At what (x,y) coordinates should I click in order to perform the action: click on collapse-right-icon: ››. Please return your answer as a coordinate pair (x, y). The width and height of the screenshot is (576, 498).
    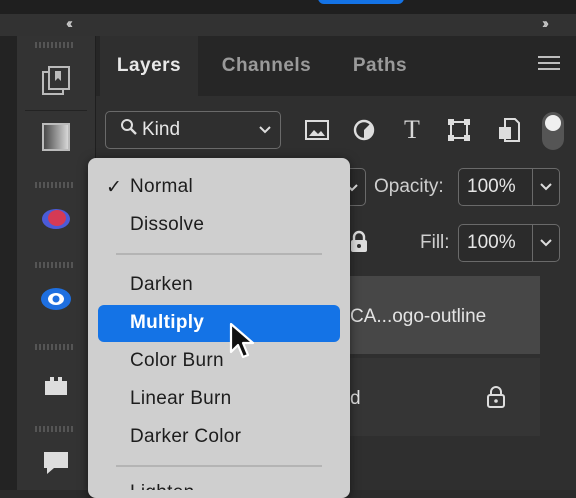
    Looking at the image, I should click on (545, 23).